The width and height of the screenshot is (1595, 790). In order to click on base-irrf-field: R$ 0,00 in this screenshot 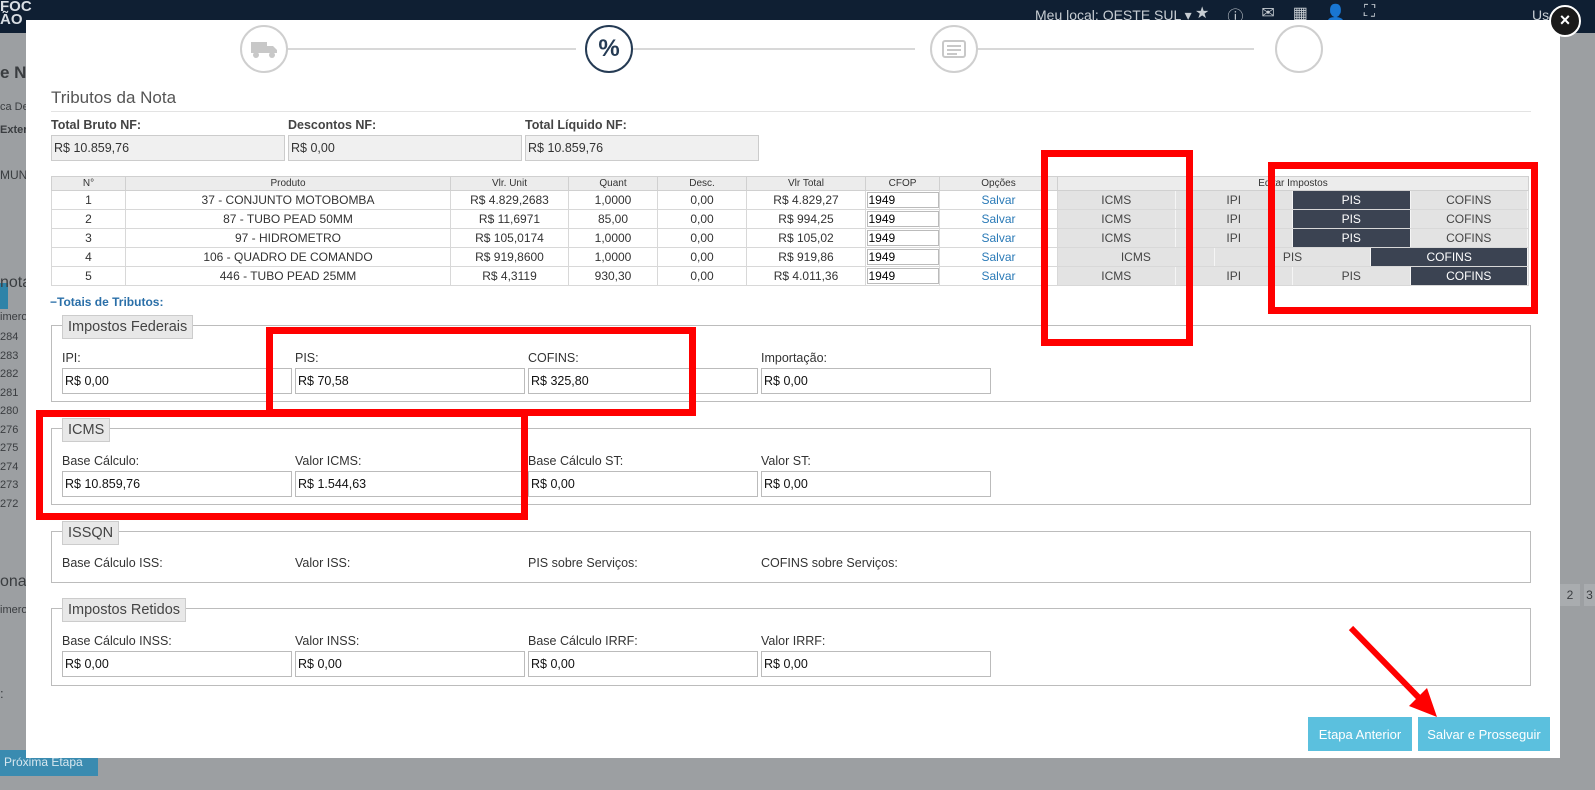, I will do `click(643, 664)`.